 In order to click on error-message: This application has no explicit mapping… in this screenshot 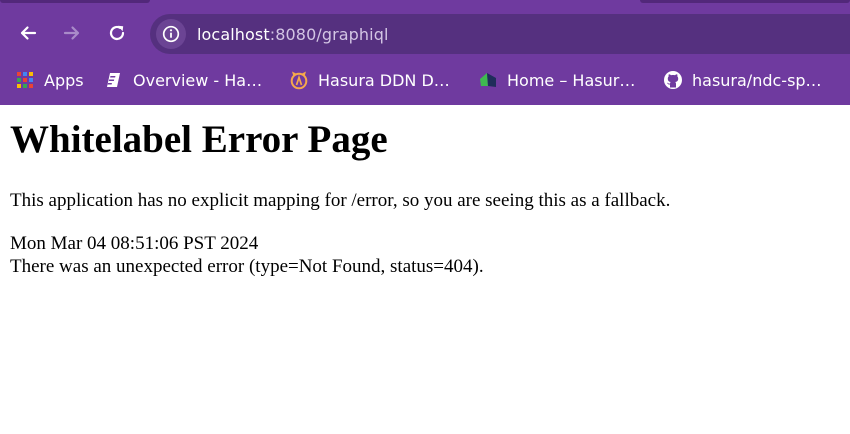, I will do `click(340, 200)`.